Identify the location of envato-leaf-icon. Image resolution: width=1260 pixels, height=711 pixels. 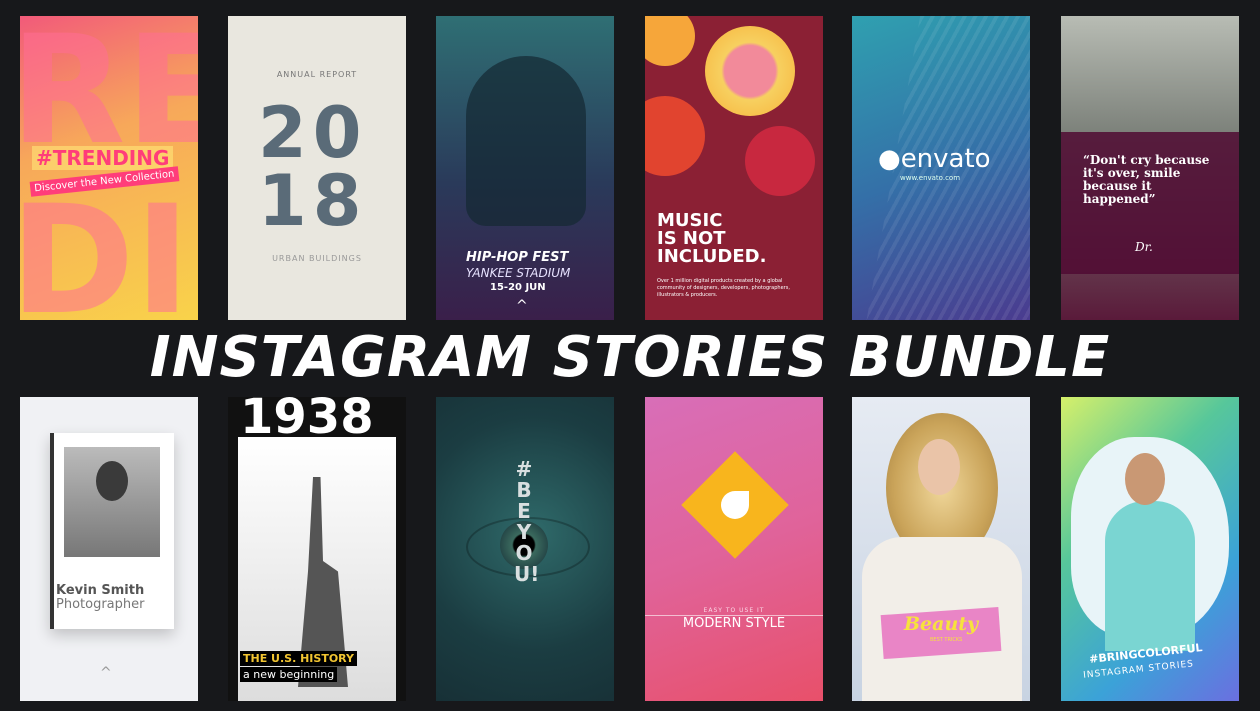
(735, 505).